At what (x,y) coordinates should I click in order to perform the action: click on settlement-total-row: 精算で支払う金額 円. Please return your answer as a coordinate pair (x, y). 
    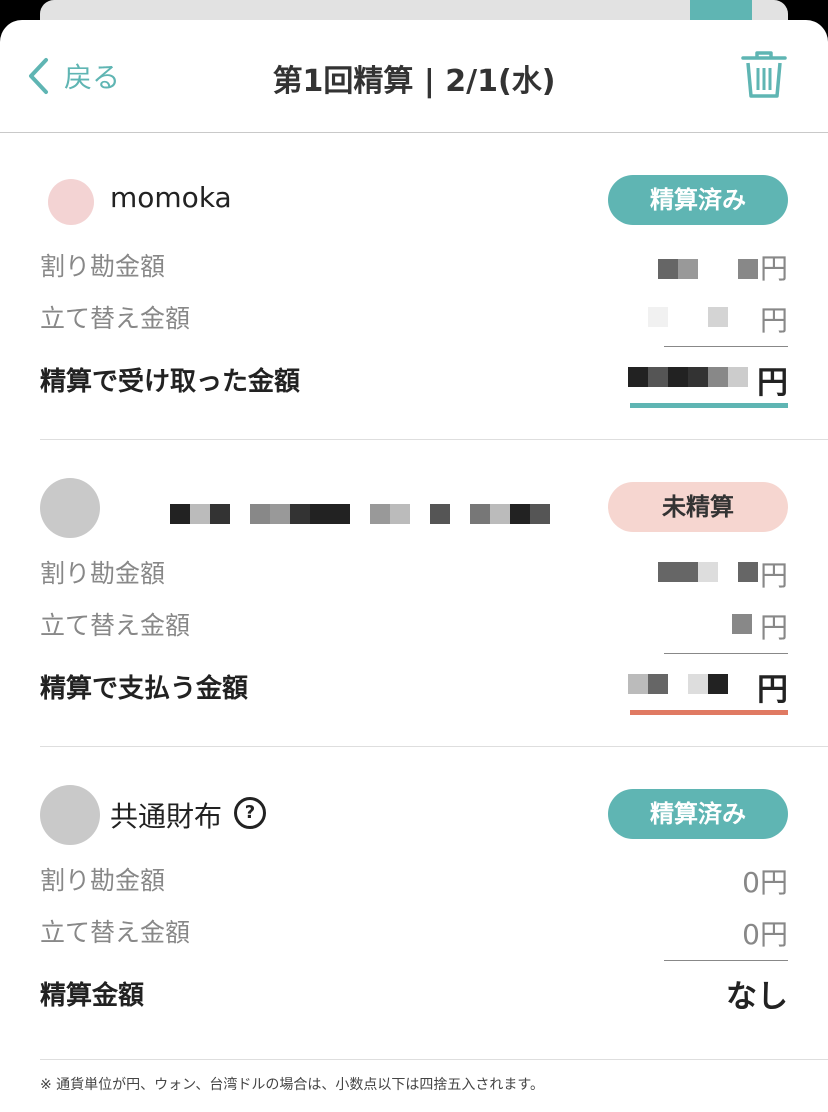
    Looking at the image, I should click on (414, 688).